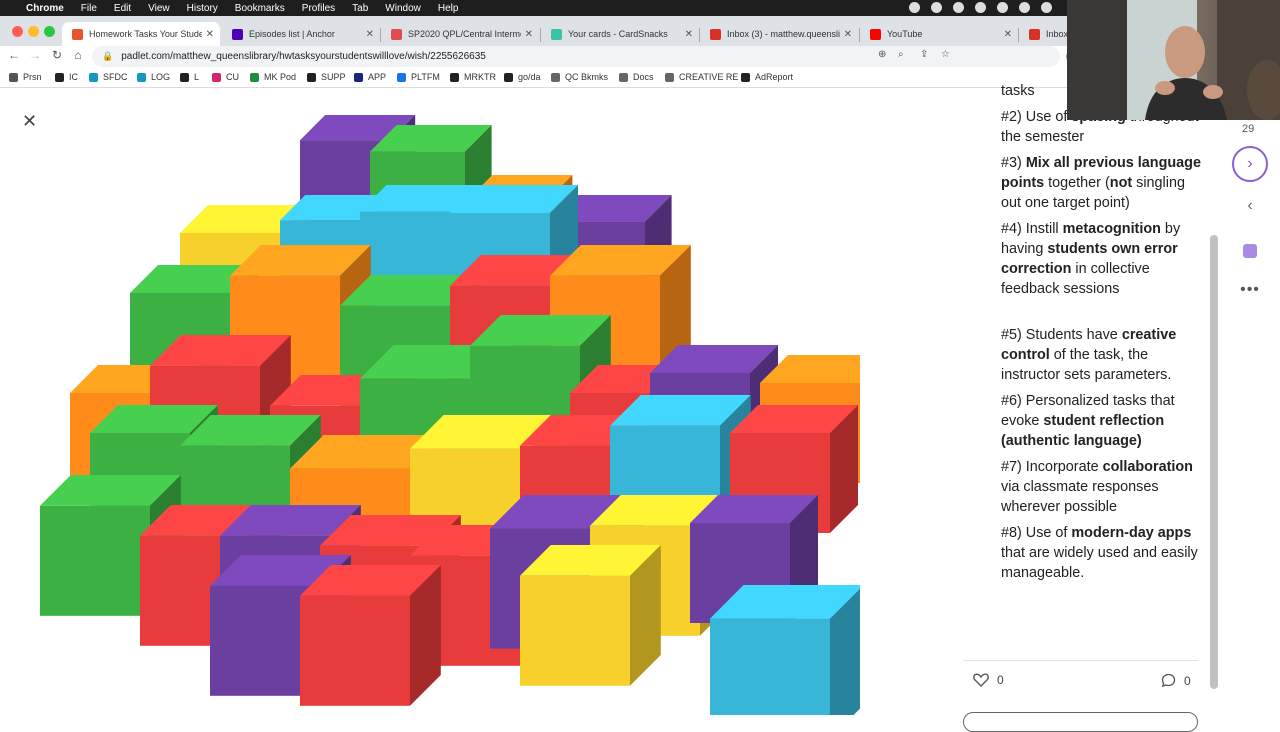 This screenshot has height=732, width=1280. Describe the element at coordinates (122, 8) in the screenshot. I see `menu-edit: Edit` at that location.